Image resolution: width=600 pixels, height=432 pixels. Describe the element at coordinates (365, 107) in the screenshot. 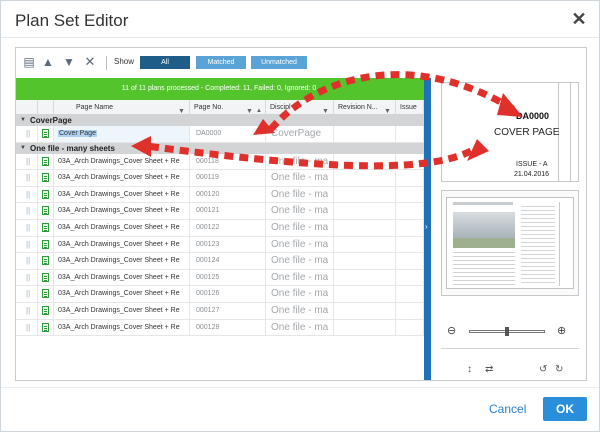

I see `header-revision: Revision N... ▼` at that location.